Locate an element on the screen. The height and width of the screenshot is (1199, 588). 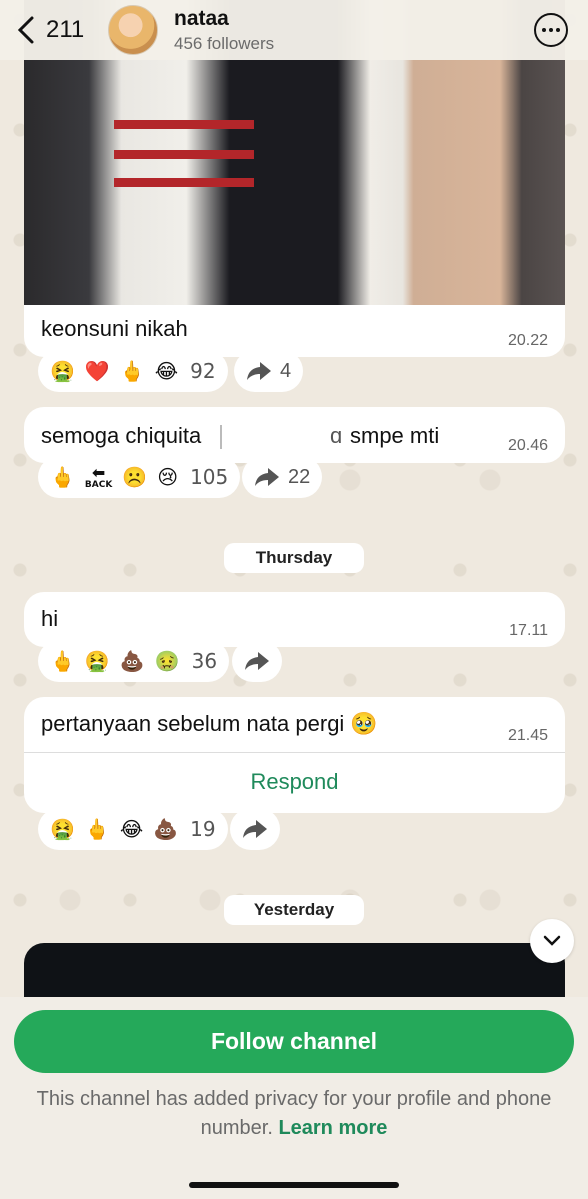
message-time: 21.45 is located at coordinates (527, 735).